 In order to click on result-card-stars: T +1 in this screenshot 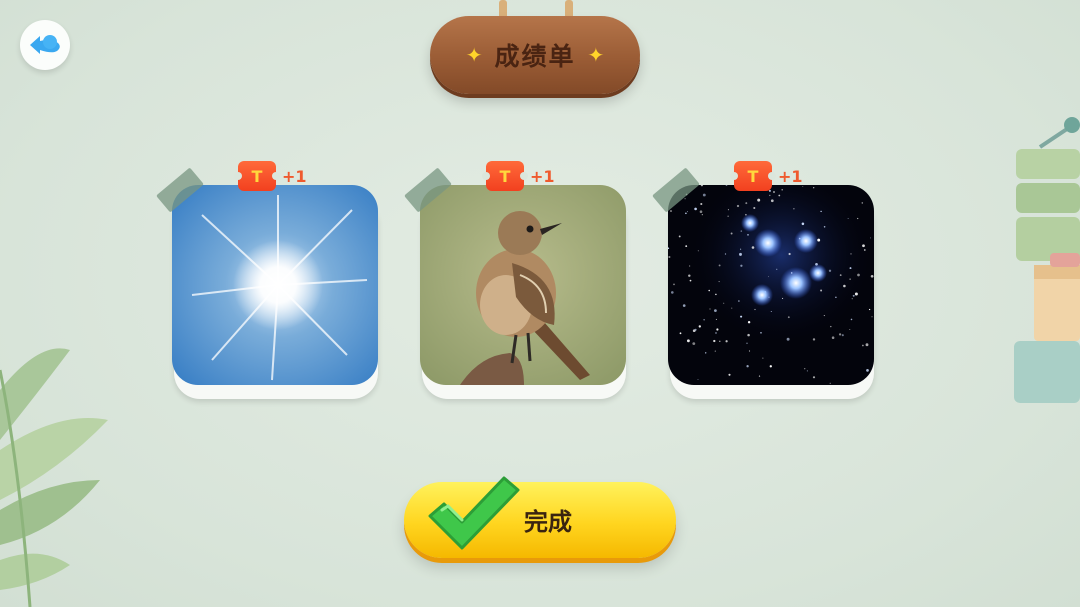, I will do `click(763, 280)`.